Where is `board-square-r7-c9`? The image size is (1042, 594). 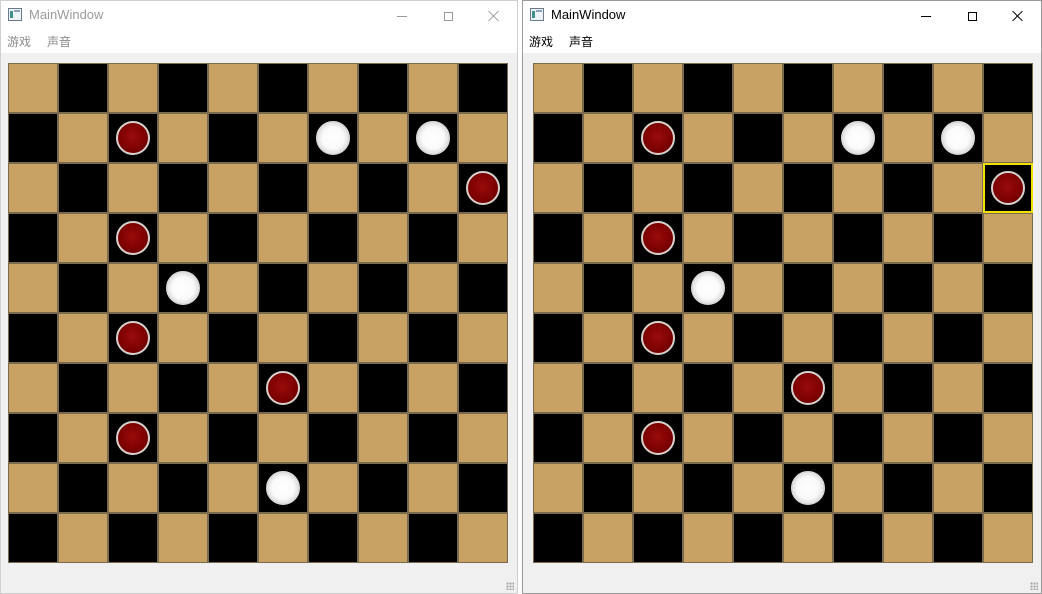
board-square-r7-c9 is located at coordinates (483, 438).